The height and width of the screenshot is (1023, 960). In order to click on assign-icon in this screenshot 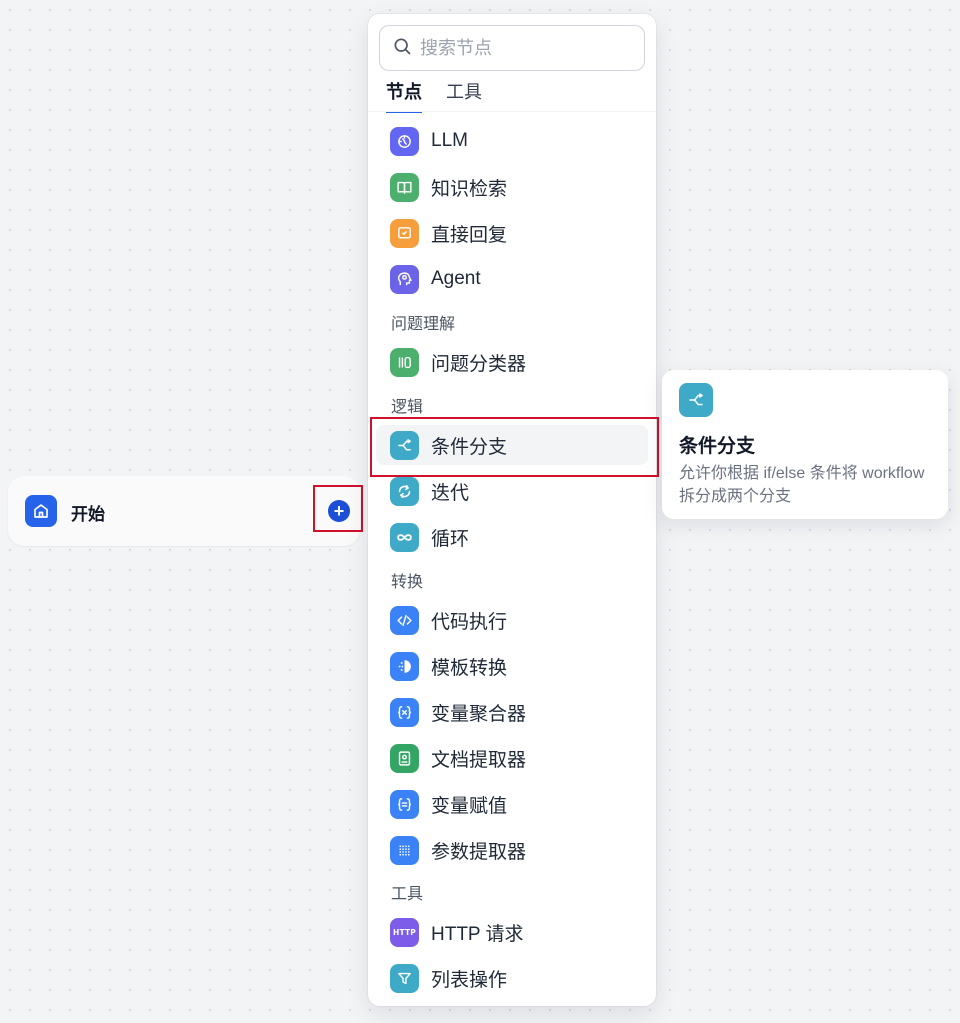, I will do `click(404, 804)`.